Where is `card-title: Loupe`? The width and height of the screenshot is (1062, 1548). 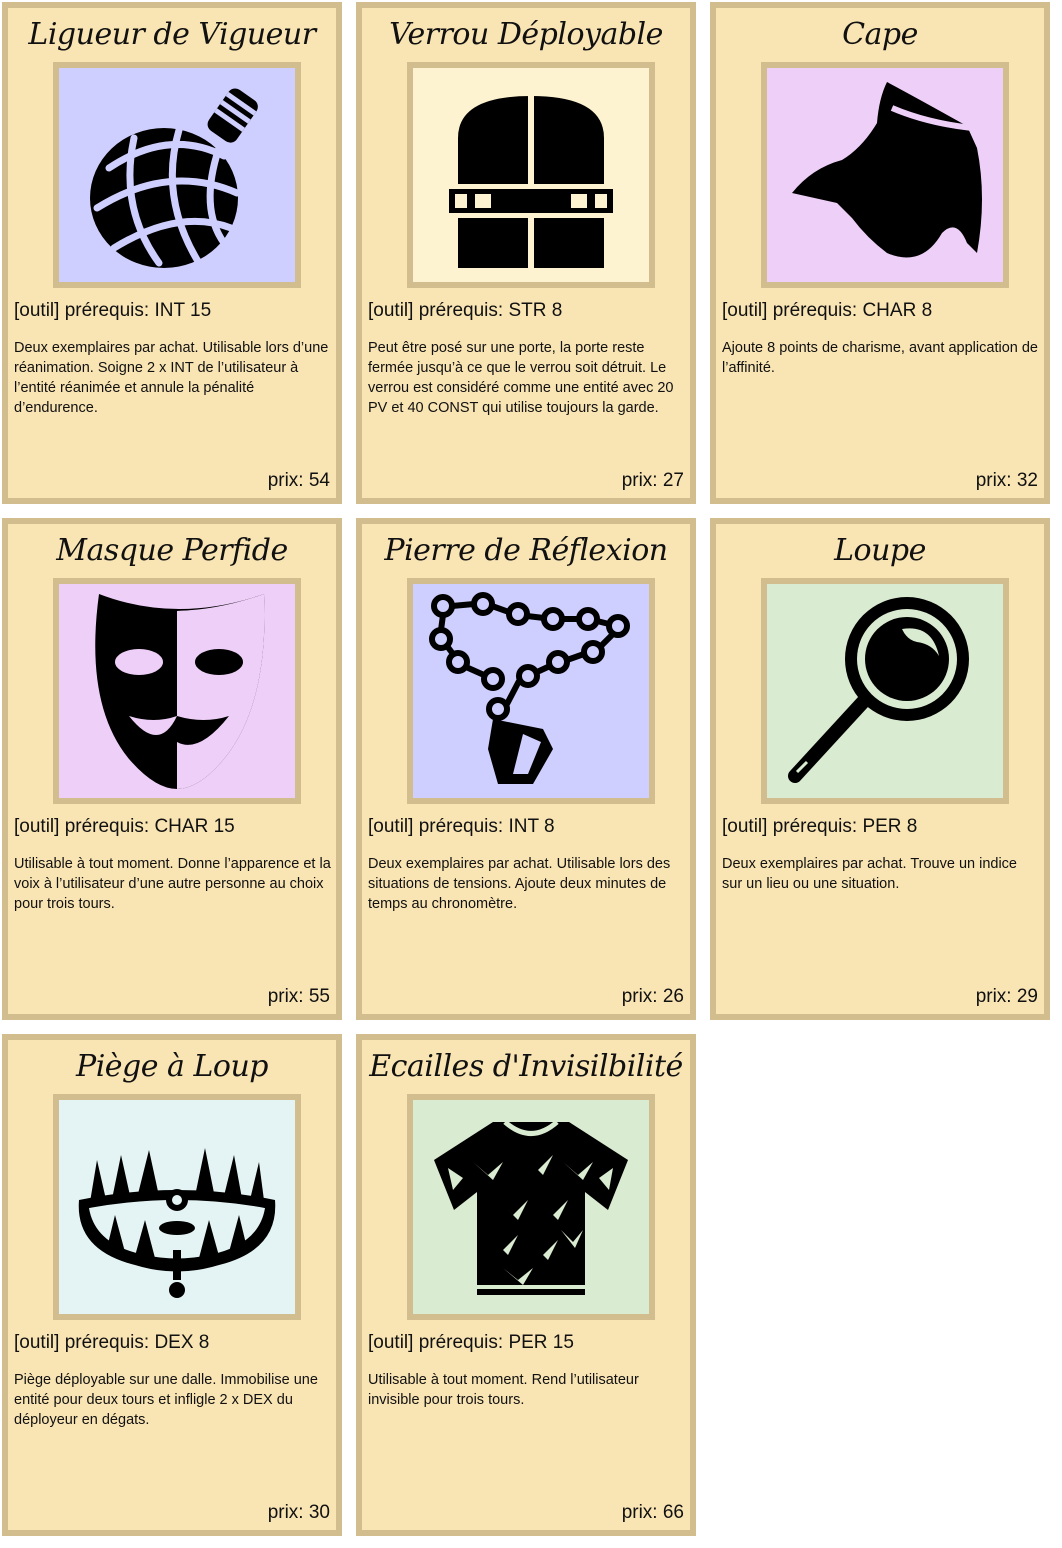
card-title: Loupe is located at coordinates (880, 550).